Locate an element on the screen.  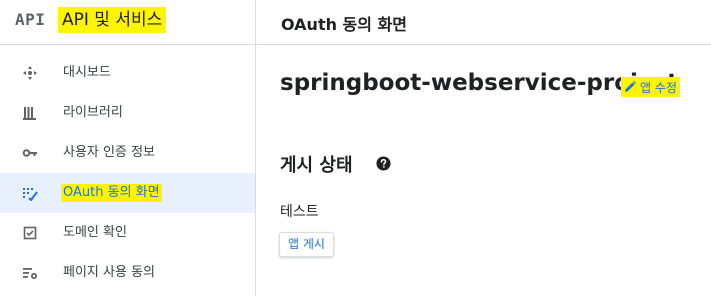
sidebar-item-library: 라이브러리 is located at coordinates (127, 113).